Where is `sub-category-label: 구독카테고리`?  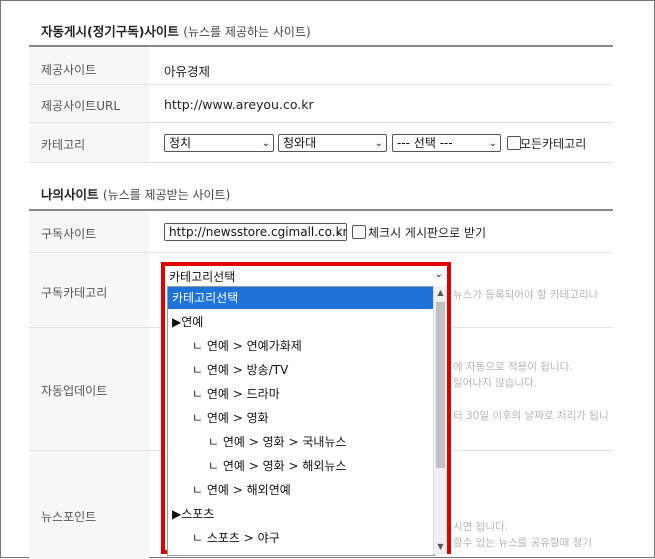 sub-category-label: 구독카테고리 is located at coordinates (74, 293).